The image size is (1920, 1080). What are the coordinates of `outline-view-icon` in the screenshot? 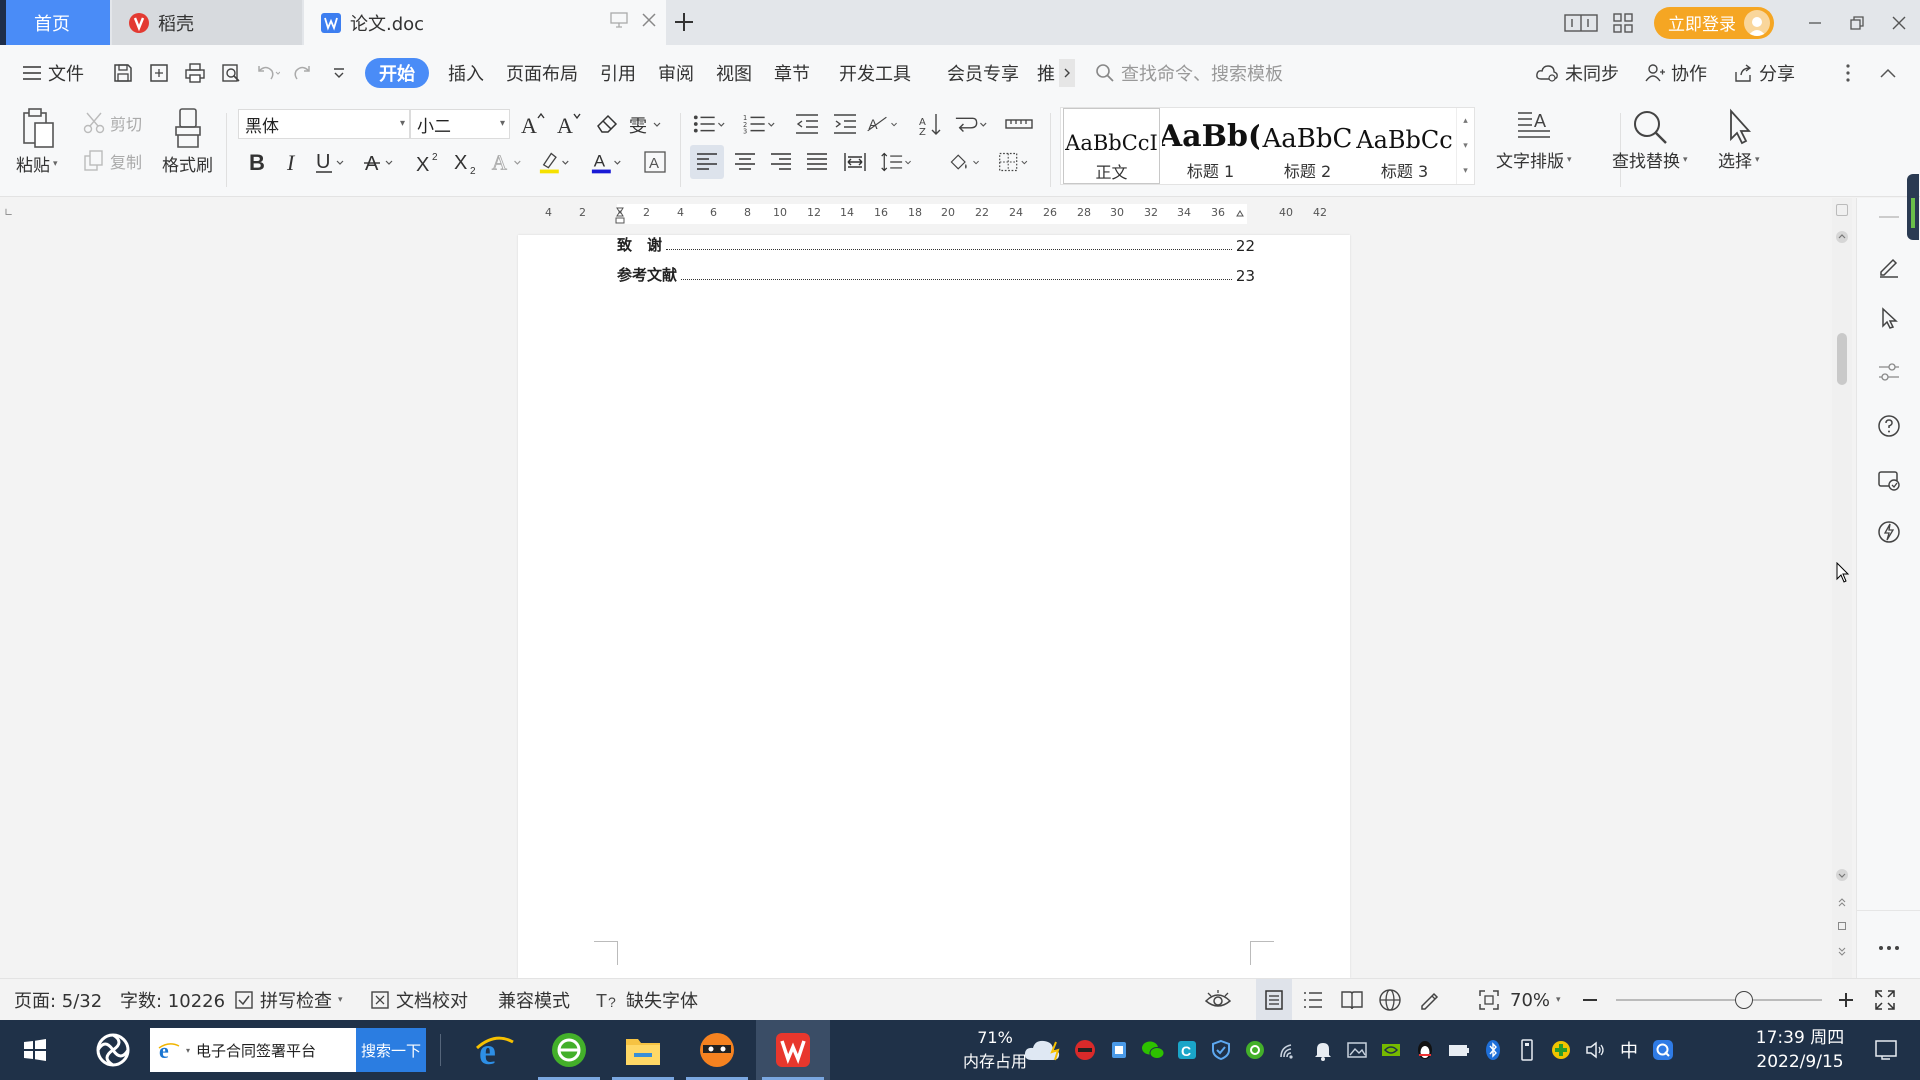 It's located at (1313, 1000).